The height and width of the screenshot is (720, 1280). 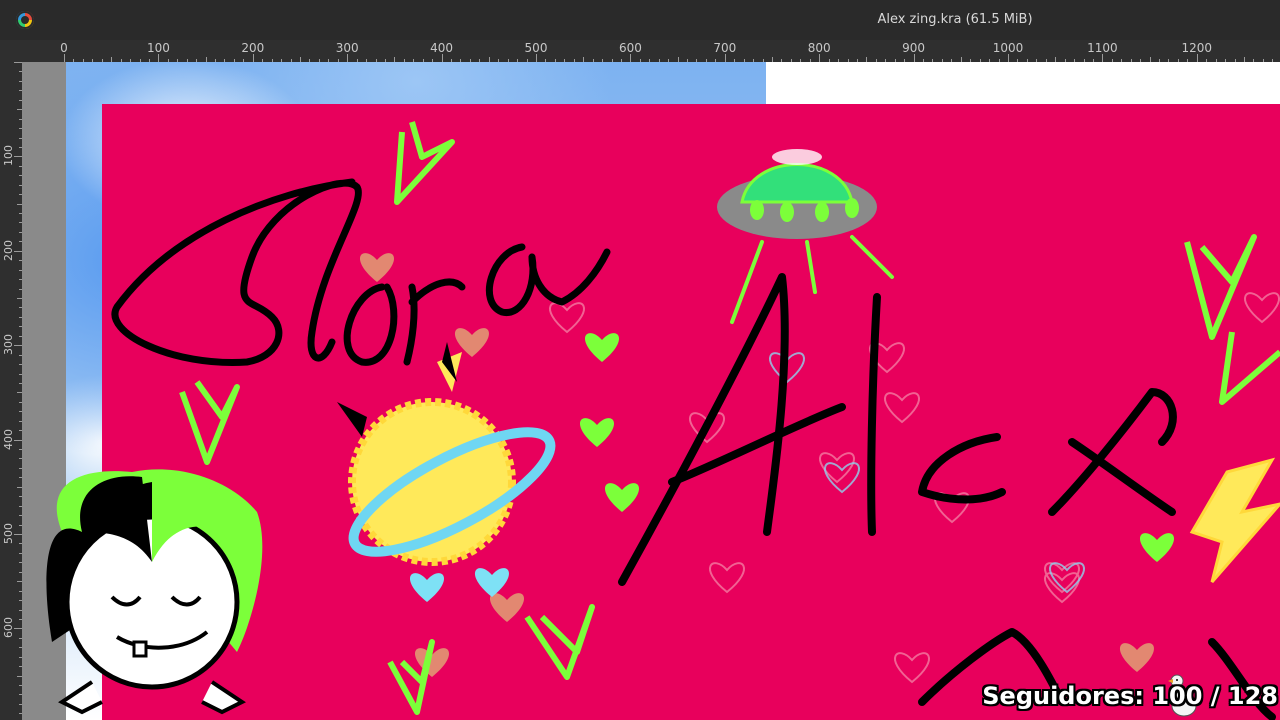 I want to click on ufo-doodle, so click(x=805, y=236).